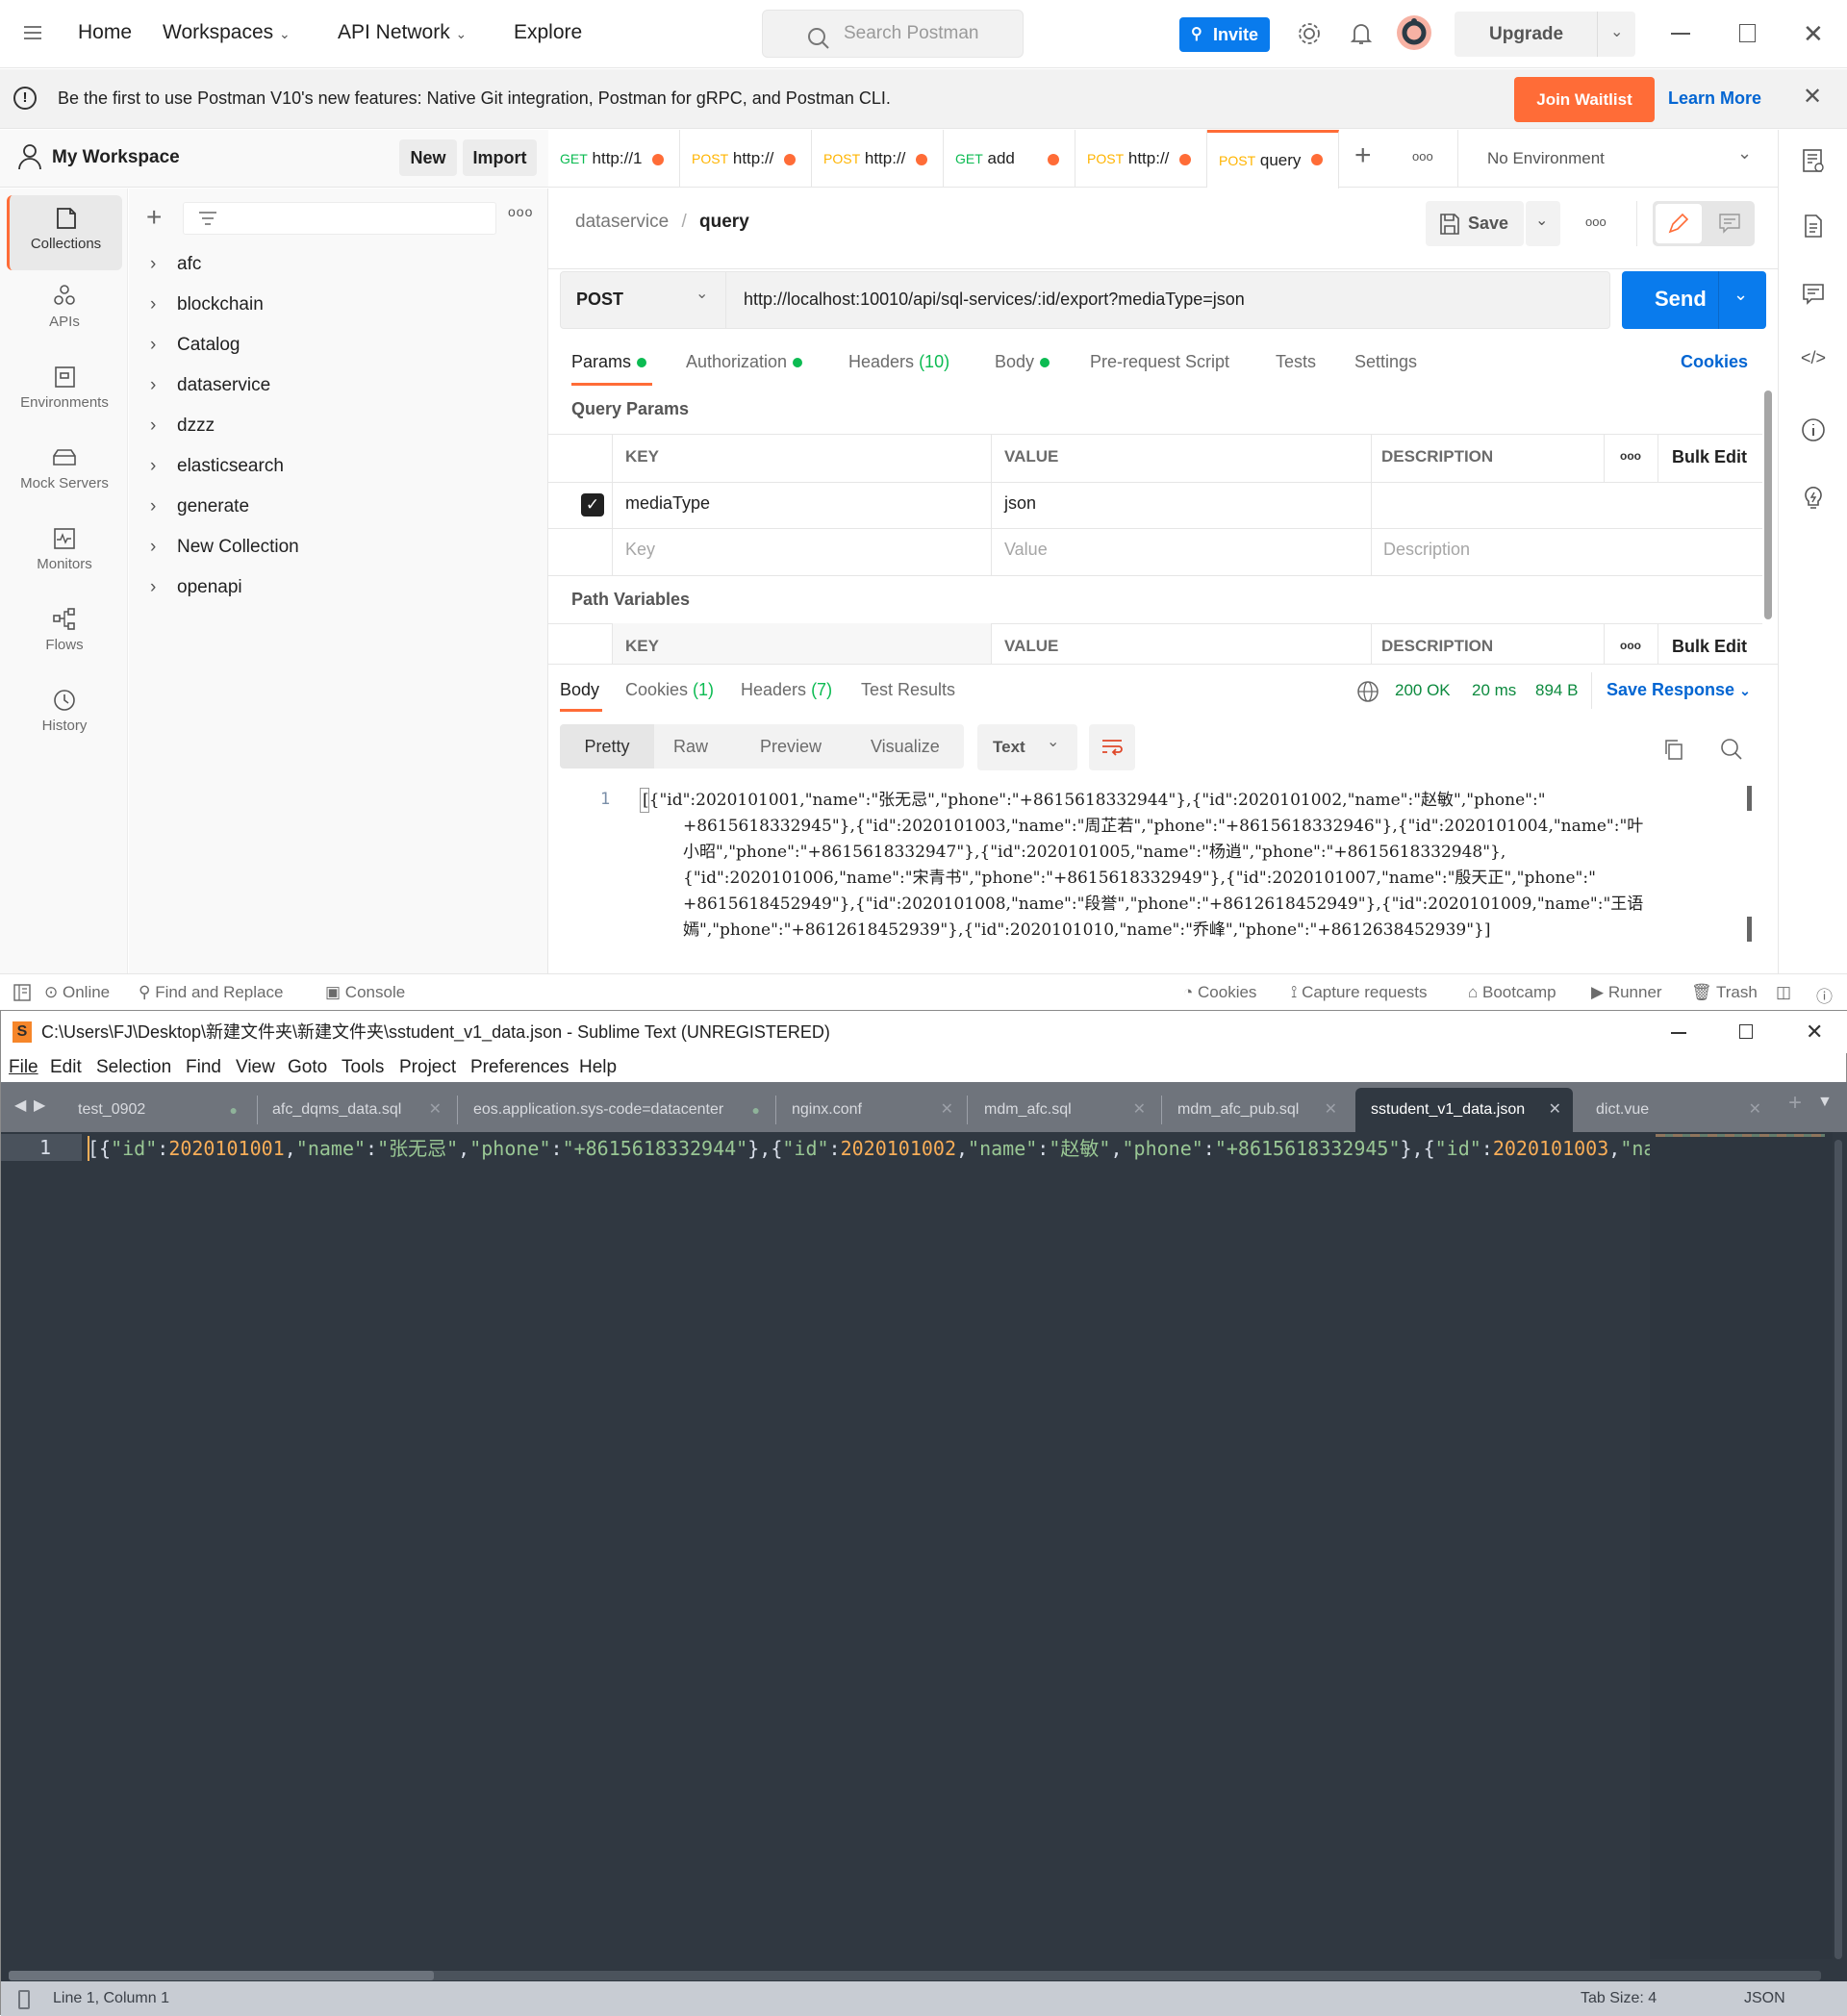 The width and height of the screenshot is (1847, 2016). Describe the element at coordinates (22, 993) in the screenshot. I see `toggle-sidebar-icon` at that location.